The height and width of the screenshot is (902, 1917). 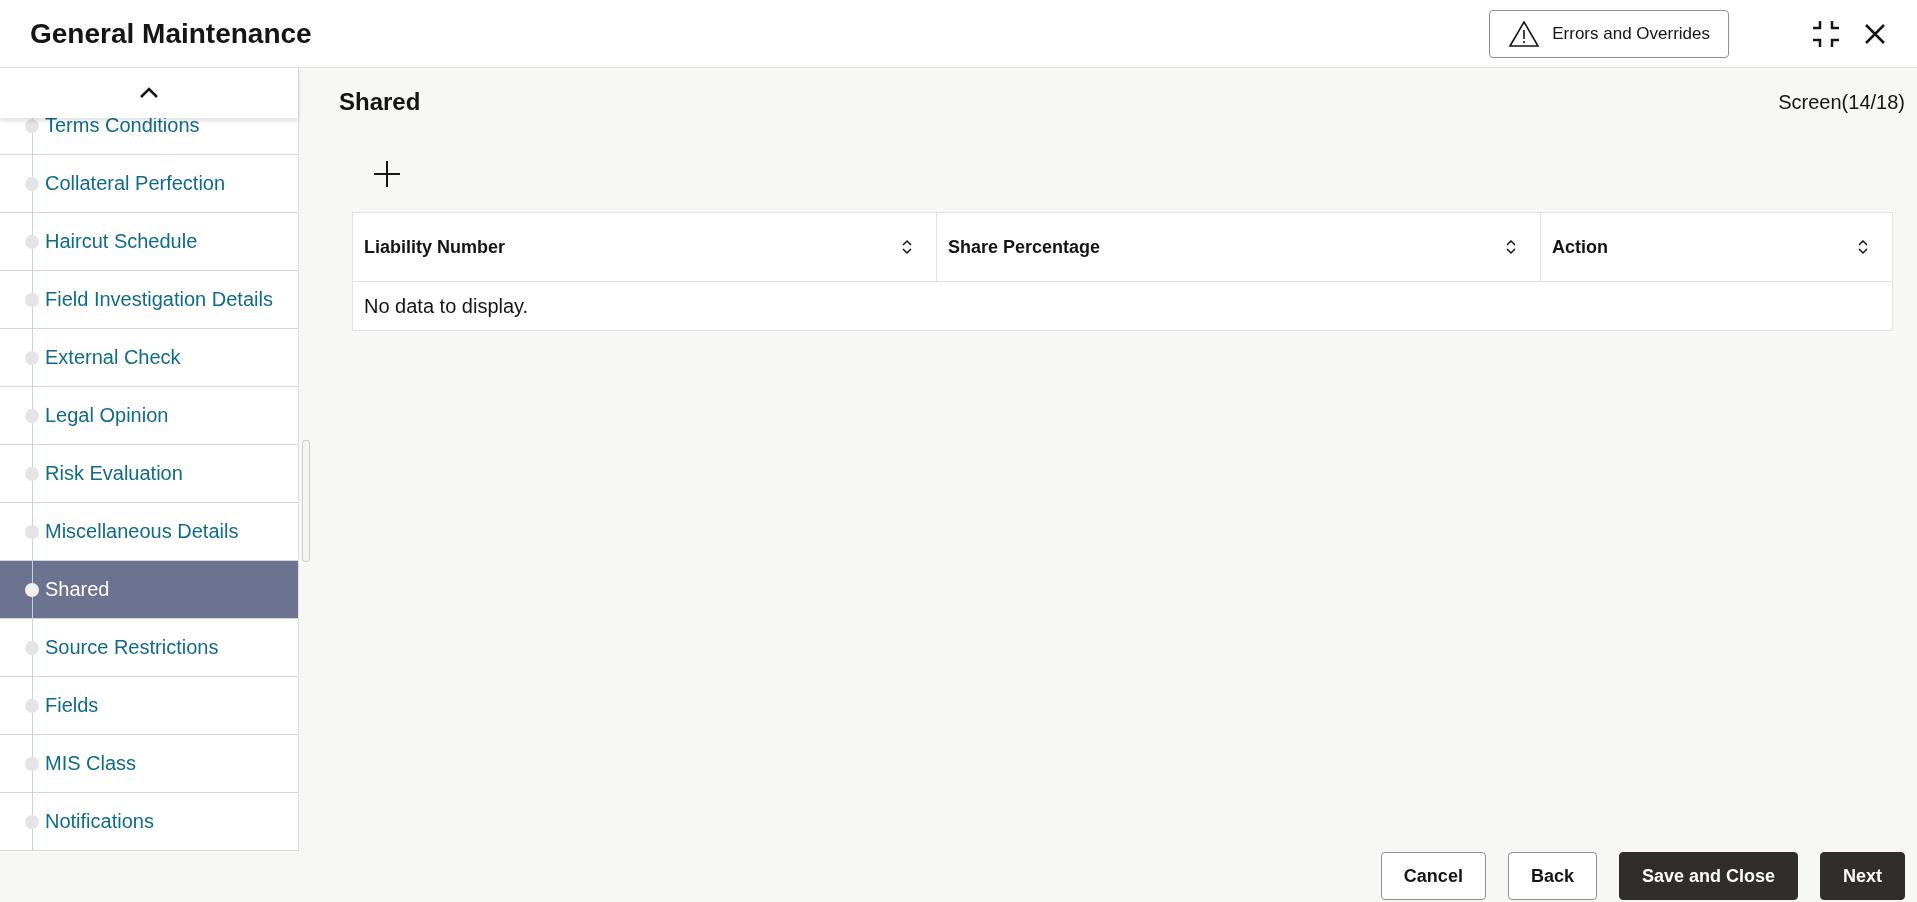 What do you see at coordinates (446, 306) in the screenshot?
I see `empty-message: No data to display.` at bounding box center [446, 306].